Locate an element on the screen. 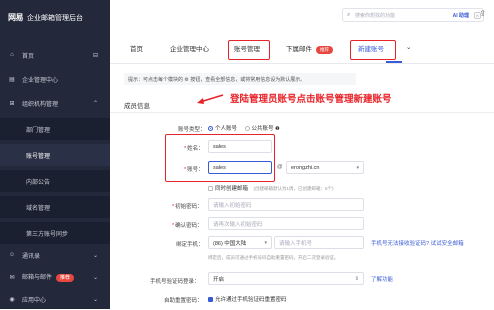 Image resolution: width=494 pixels, height=310 pixels. highlight-new-account-tab is located at coordinates (373, 50).